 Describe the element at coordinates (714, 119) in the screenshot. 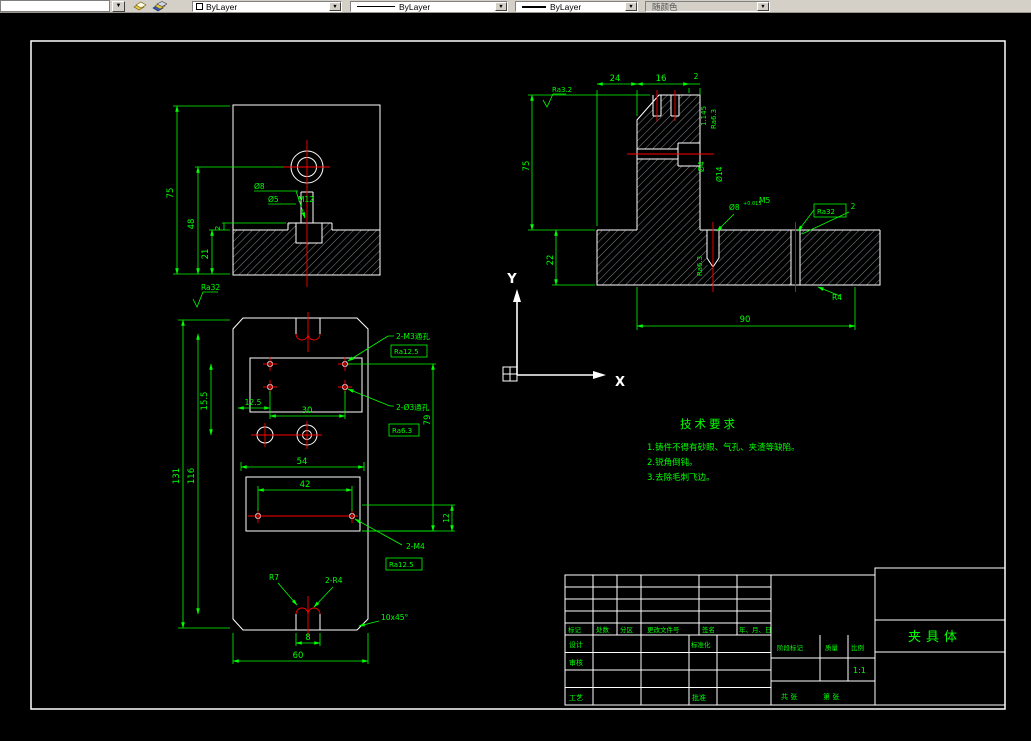

I see `label-ra6-3-top: Ra6.3` at that location.